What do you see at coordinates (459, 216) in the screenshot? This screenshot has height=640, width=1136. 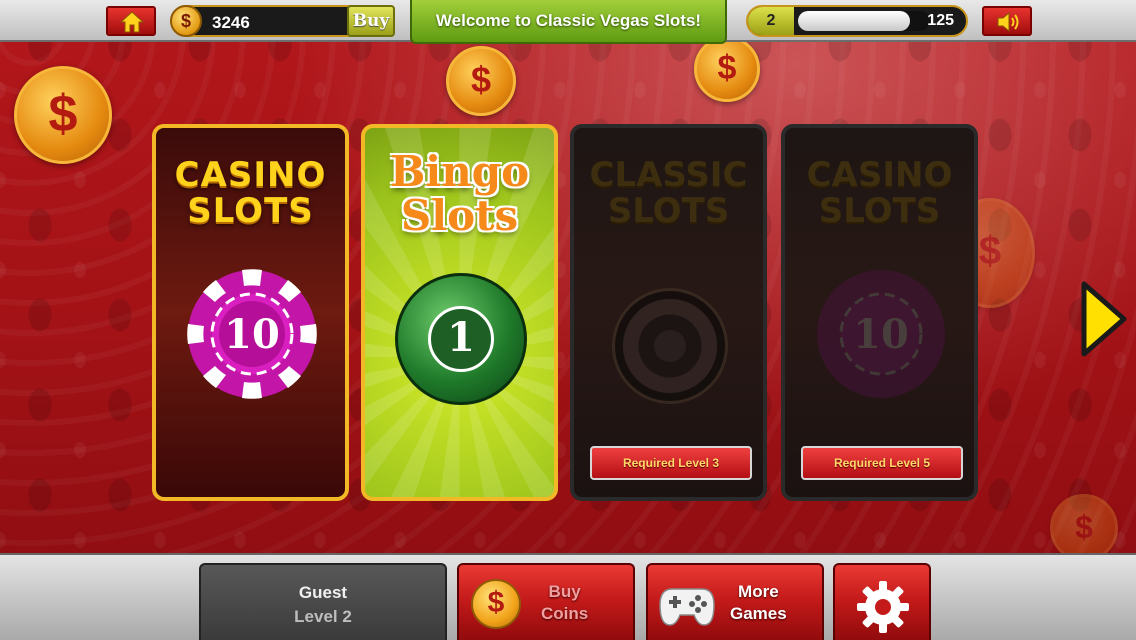 I see `card-title-line2: Slots` at bounding box center [459, 216].